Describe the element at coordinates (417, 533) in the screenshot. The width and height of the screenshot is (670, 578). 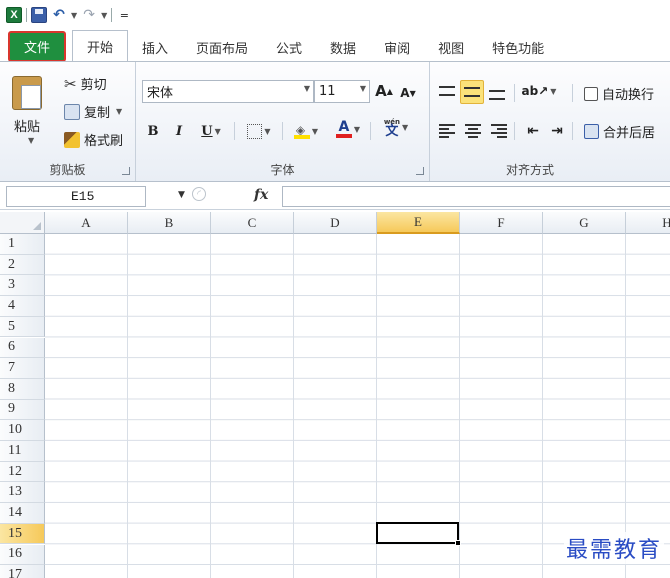
I see `active-cell-e15` at that location.